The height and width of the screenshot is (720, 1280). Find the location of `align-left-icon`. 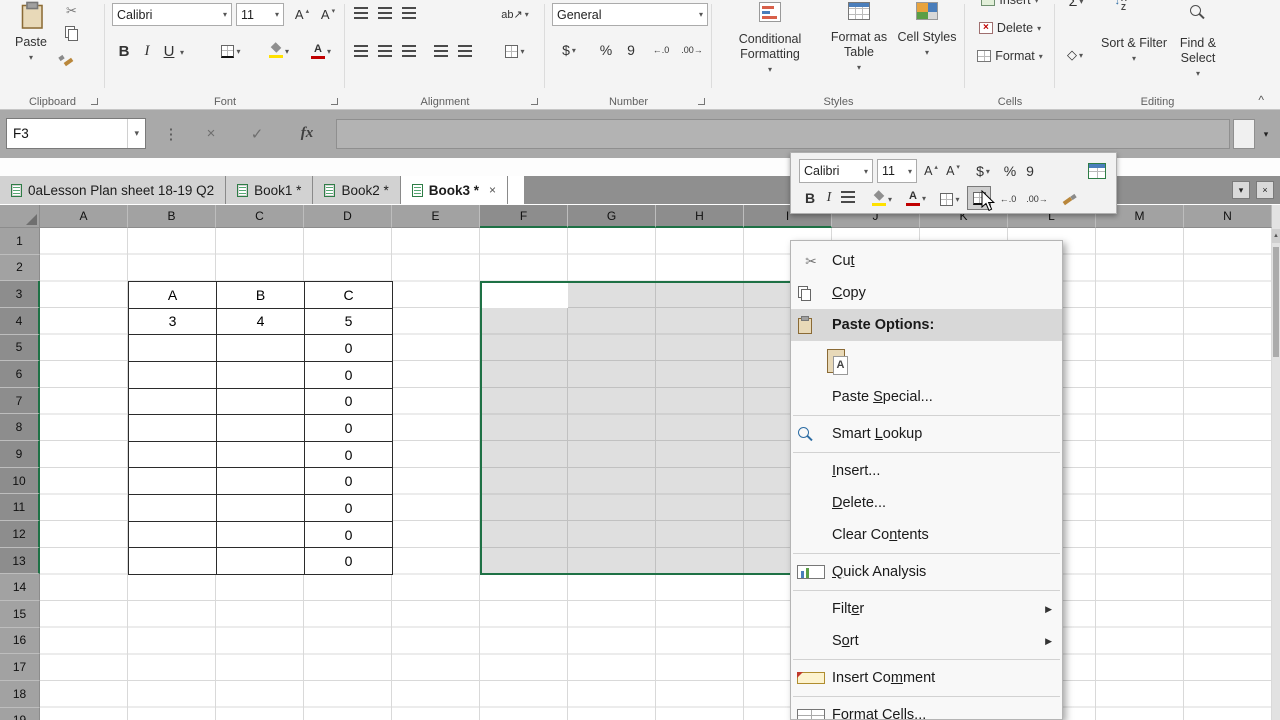

align-left-icon is located at coordinates (361, 51).